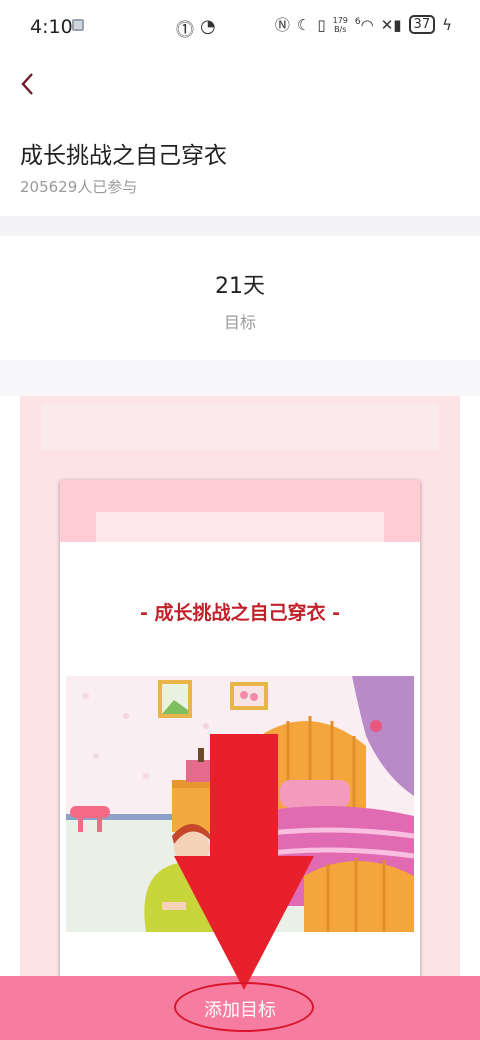  I want to click on page-title: 成长挑战之自己穿衣, so click(123, 156).